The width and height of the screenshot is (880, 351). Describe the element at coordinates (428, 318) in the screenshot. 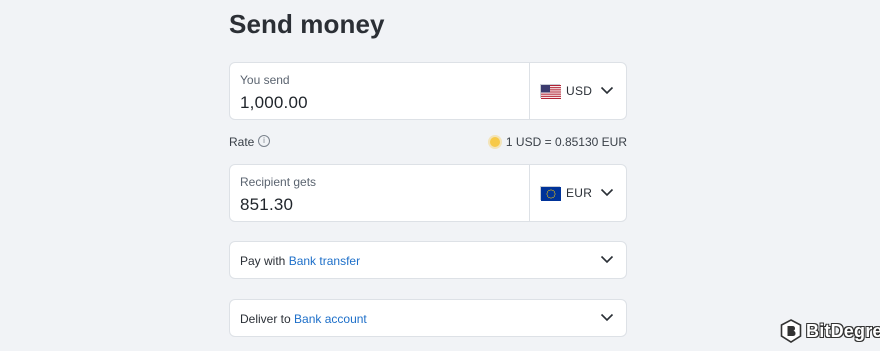

I see `deliver-to-select: Deliver to Bank account` at that location.